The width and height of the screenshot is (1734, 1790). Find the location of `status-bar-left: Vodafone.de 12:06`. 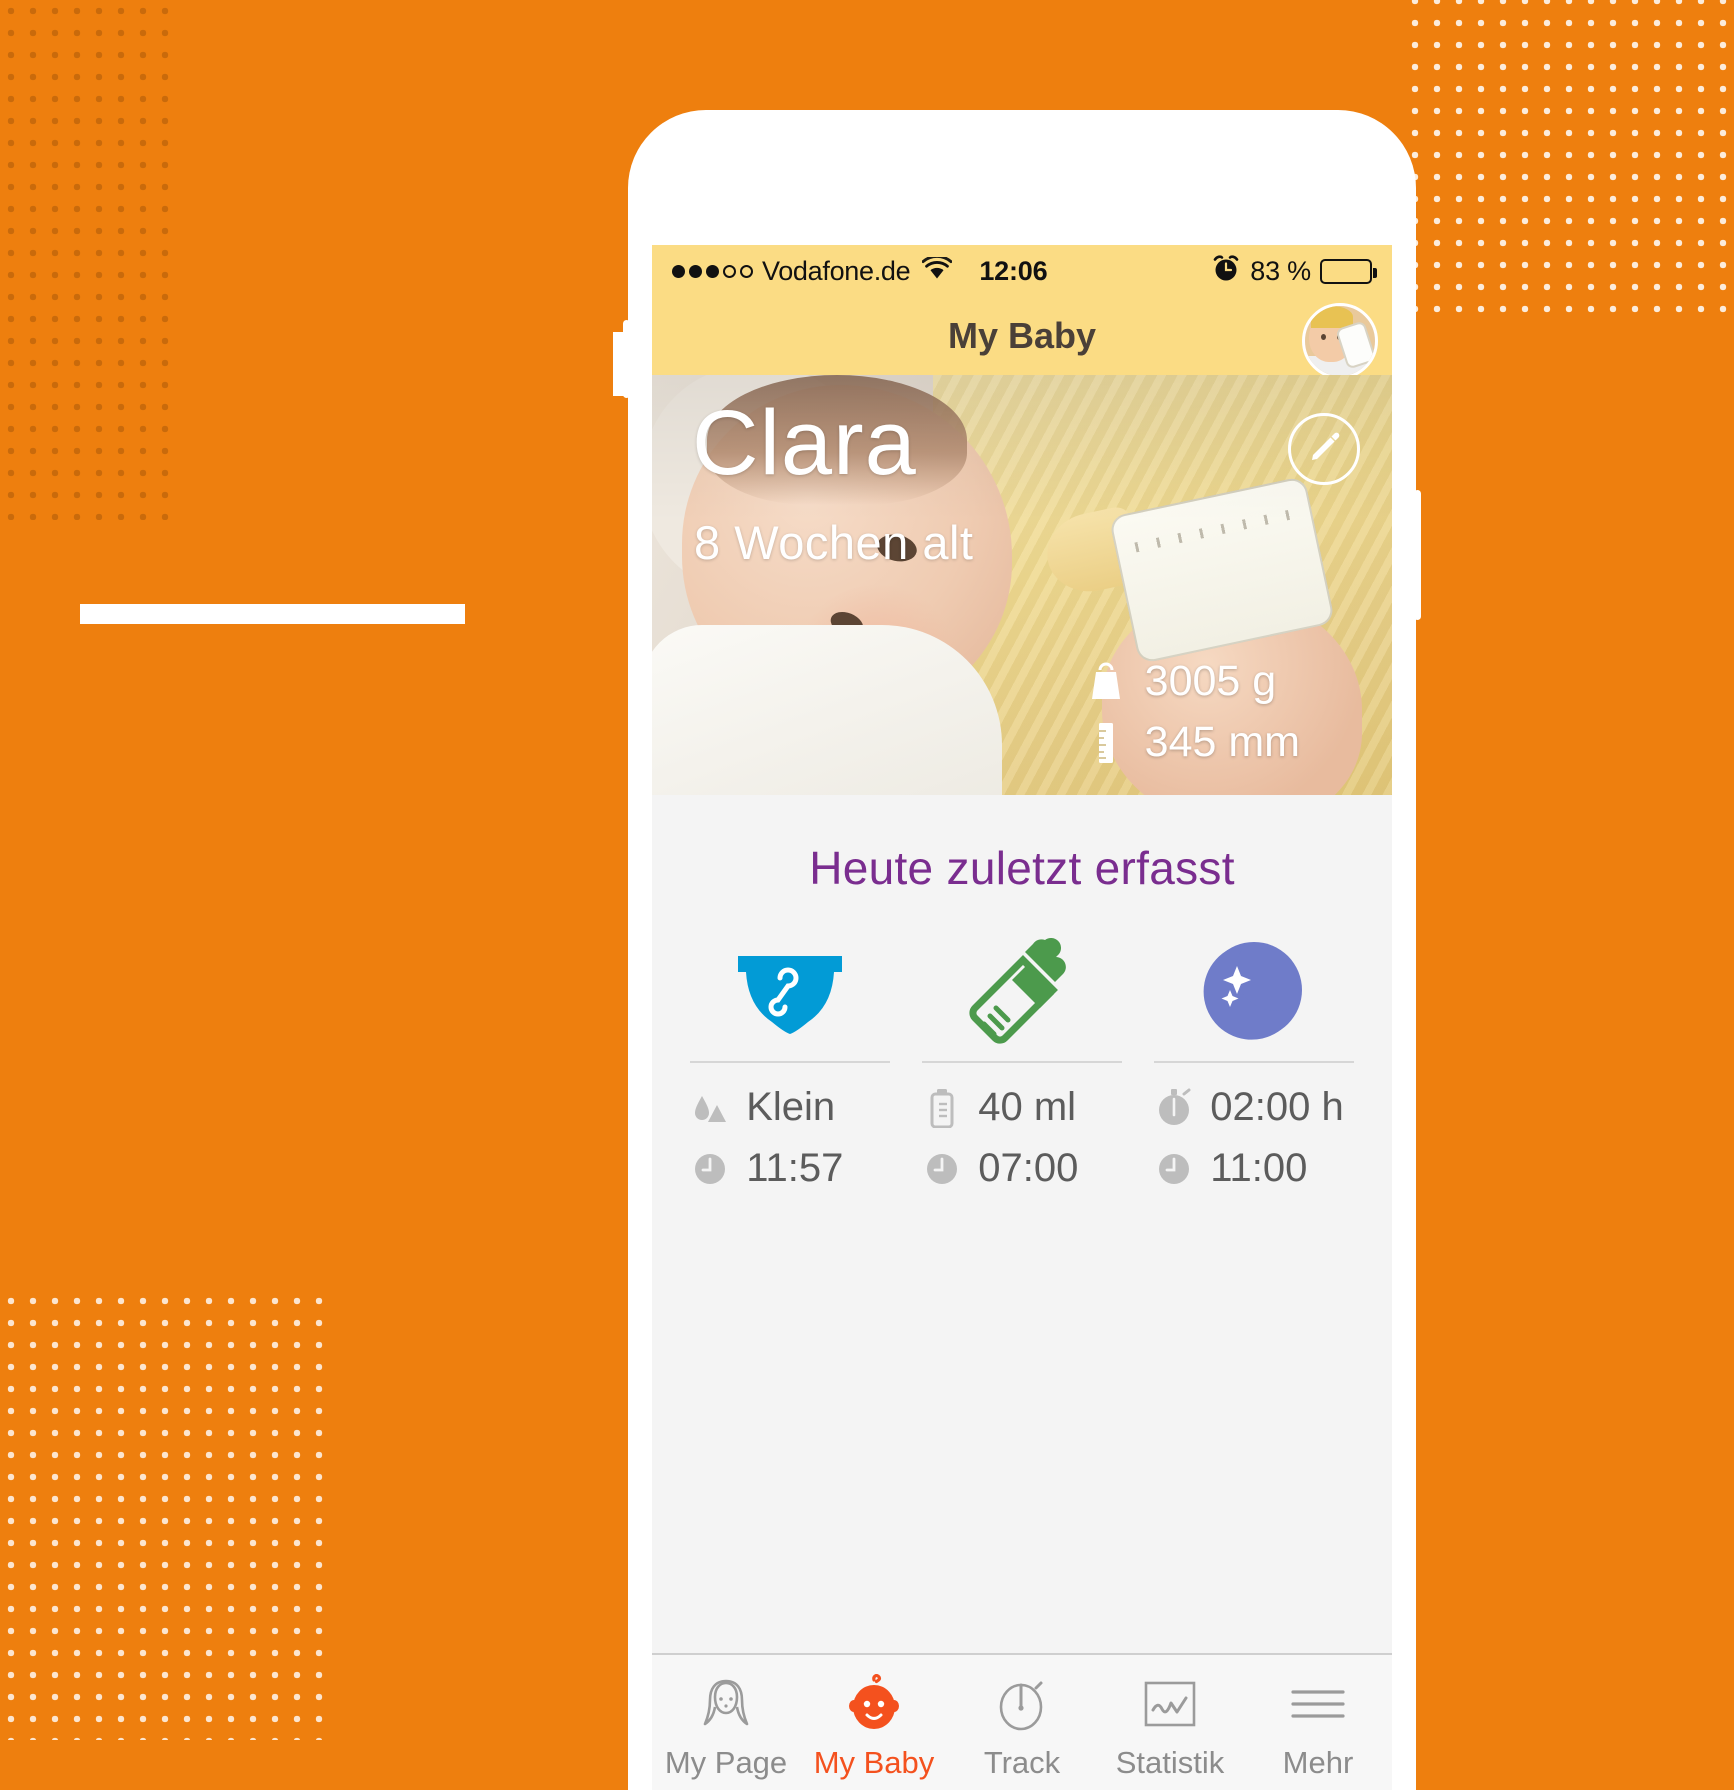

status-bar-left: Vodafone.de 12:06 is located at coordinates (860, 270).